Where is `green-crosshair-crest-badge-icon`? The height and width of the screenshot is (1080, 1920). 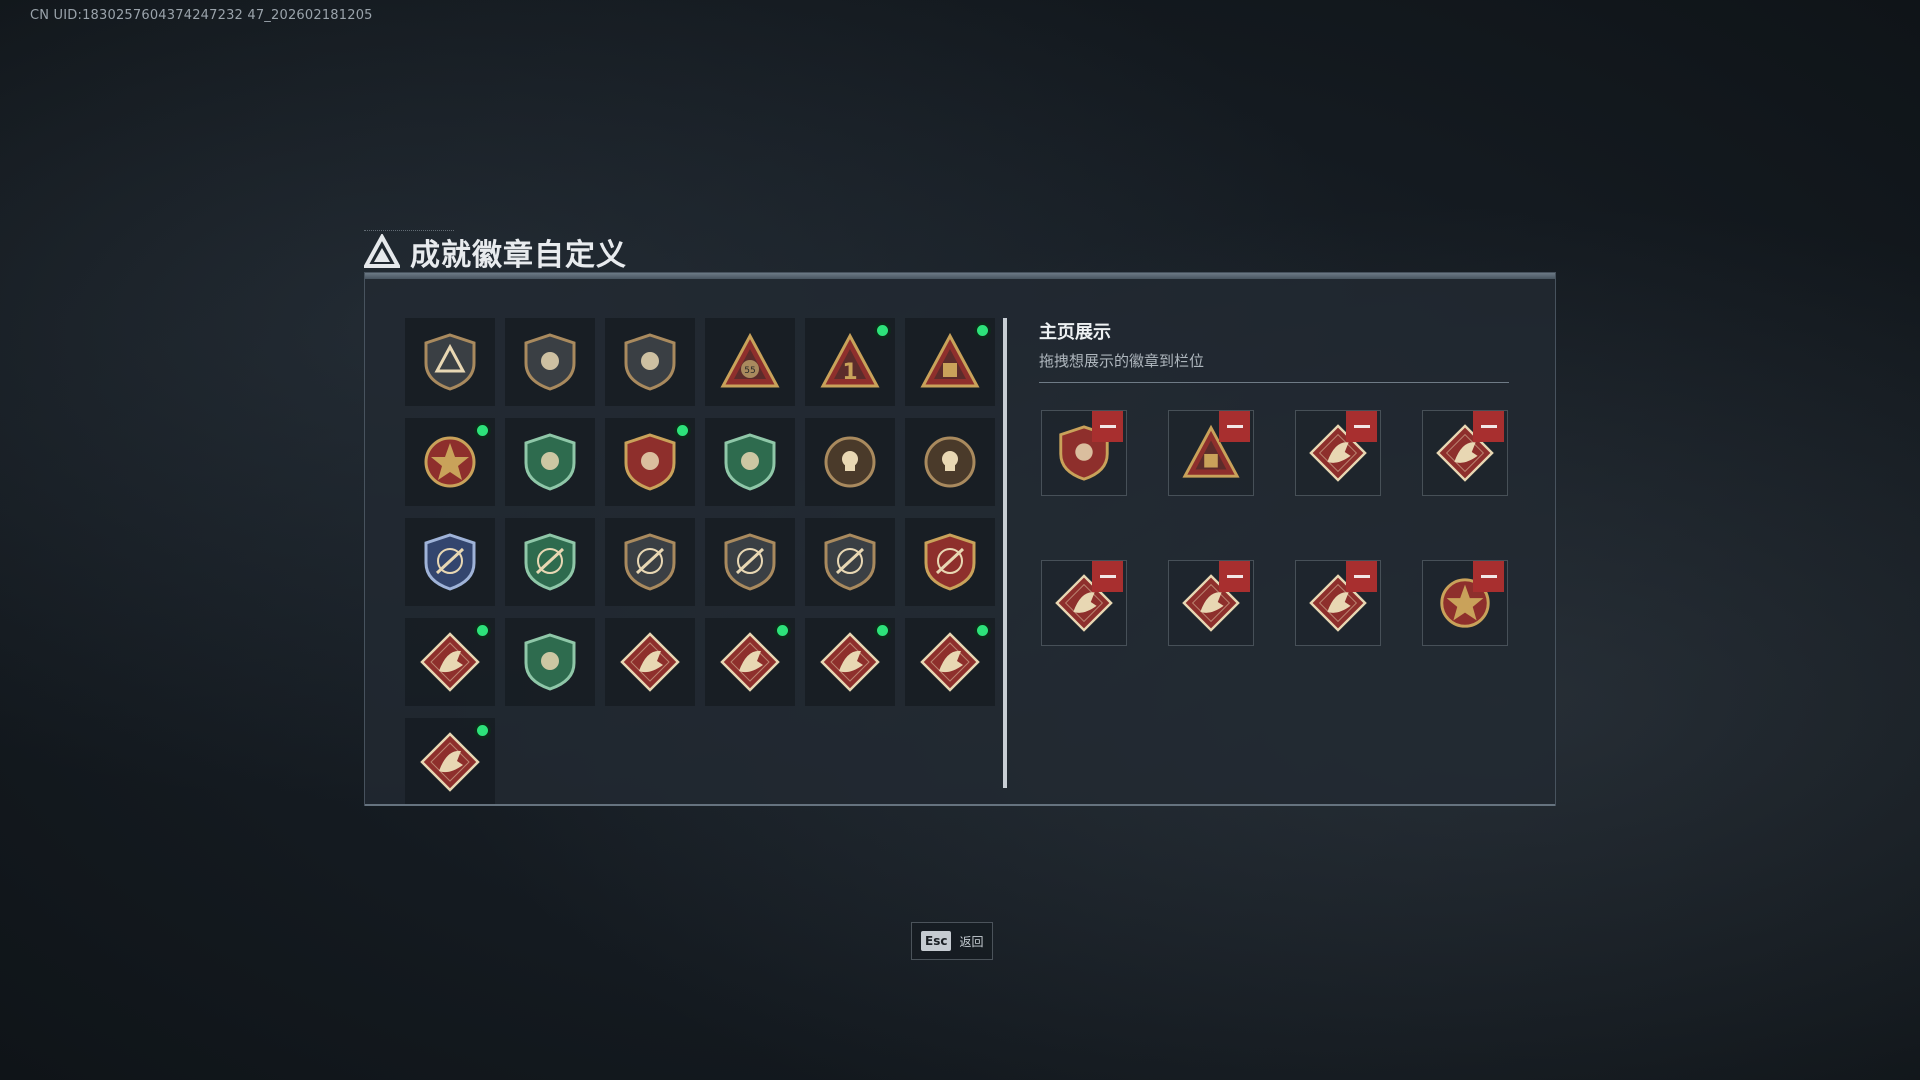 green-crosshair-crest-badge-icon is located at coordinates (550, 562).